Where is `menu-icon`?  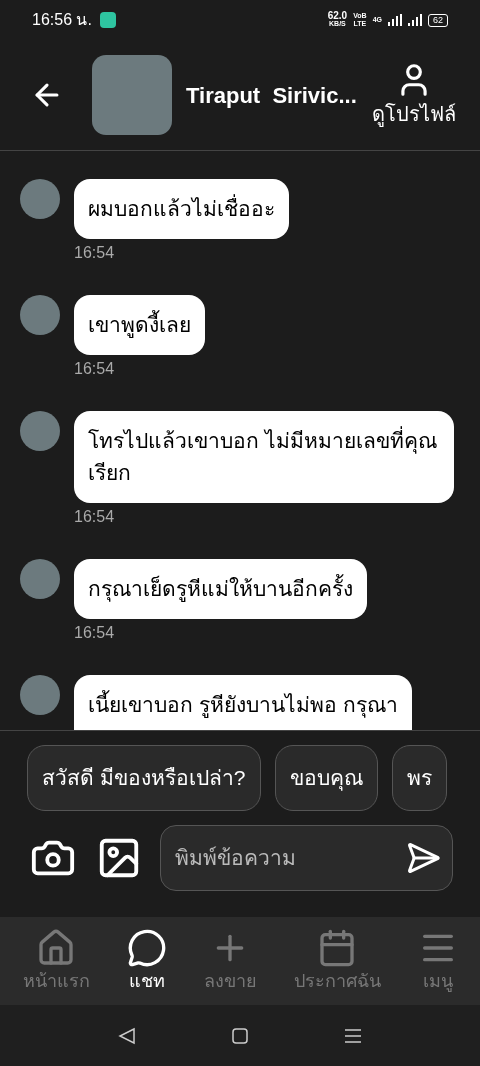
menu-icon is located at coordinates (353, 1035).